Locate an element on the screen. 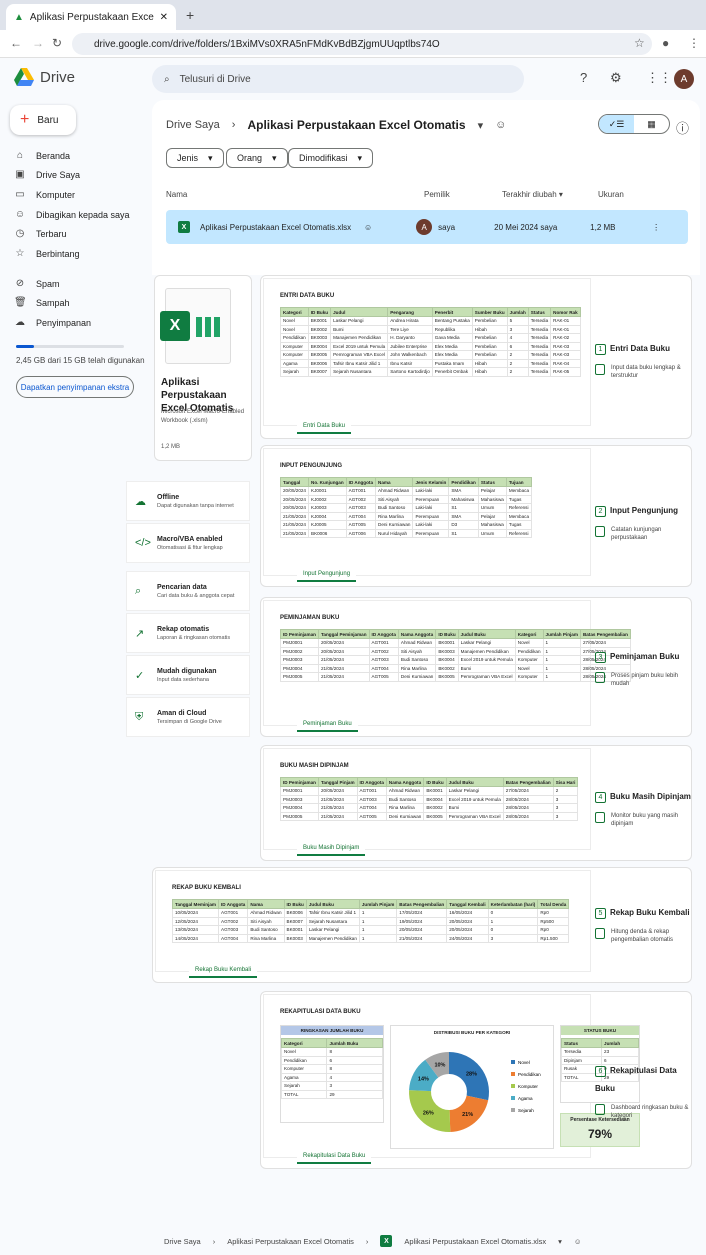  column-header: Jumlah Pinjam is located at coordinates (561, 634).